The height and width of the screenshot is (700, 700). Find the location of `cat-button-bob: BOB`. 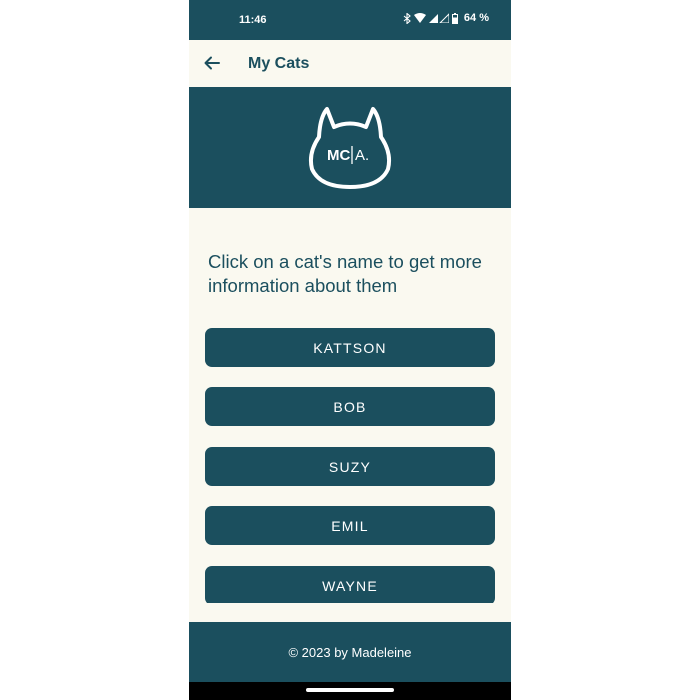

cat-button-bob: BOB is located at coordinates (350, 406).